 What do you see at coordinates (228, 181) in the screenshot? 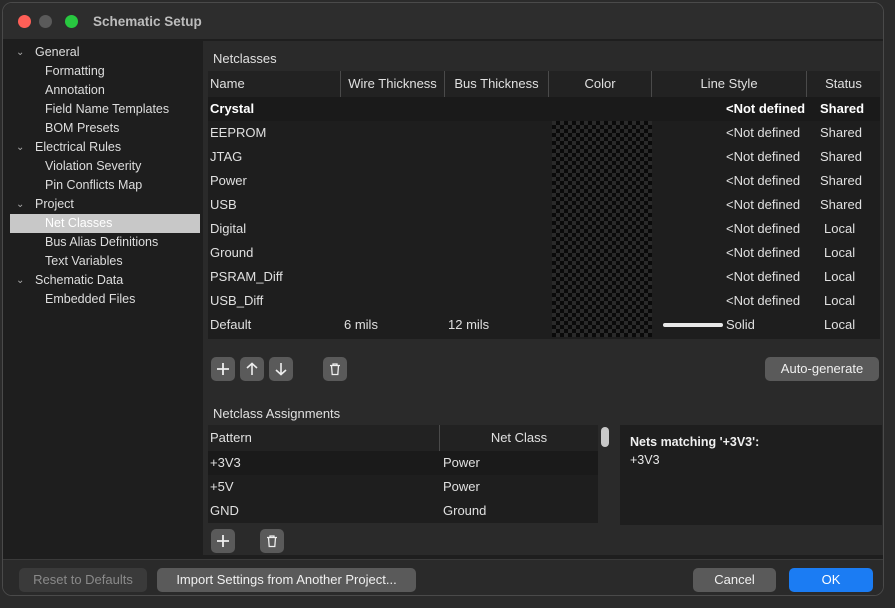
I see `row-name: Power` at bounding box center [228, 181].